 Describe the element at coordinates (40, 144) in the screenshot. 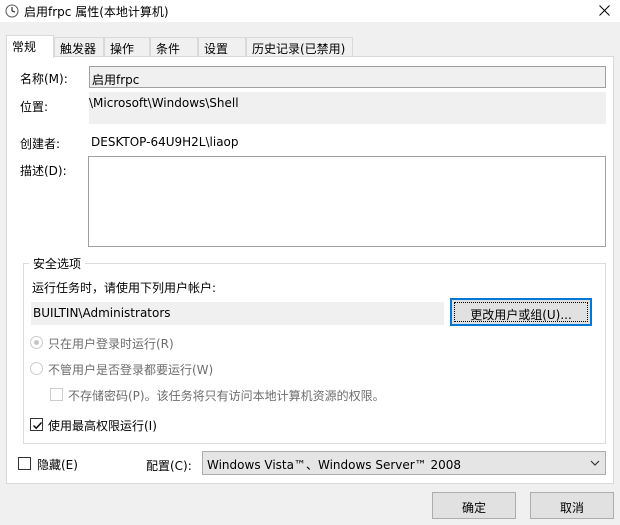

I see `author-label: 创建者:` at that location.